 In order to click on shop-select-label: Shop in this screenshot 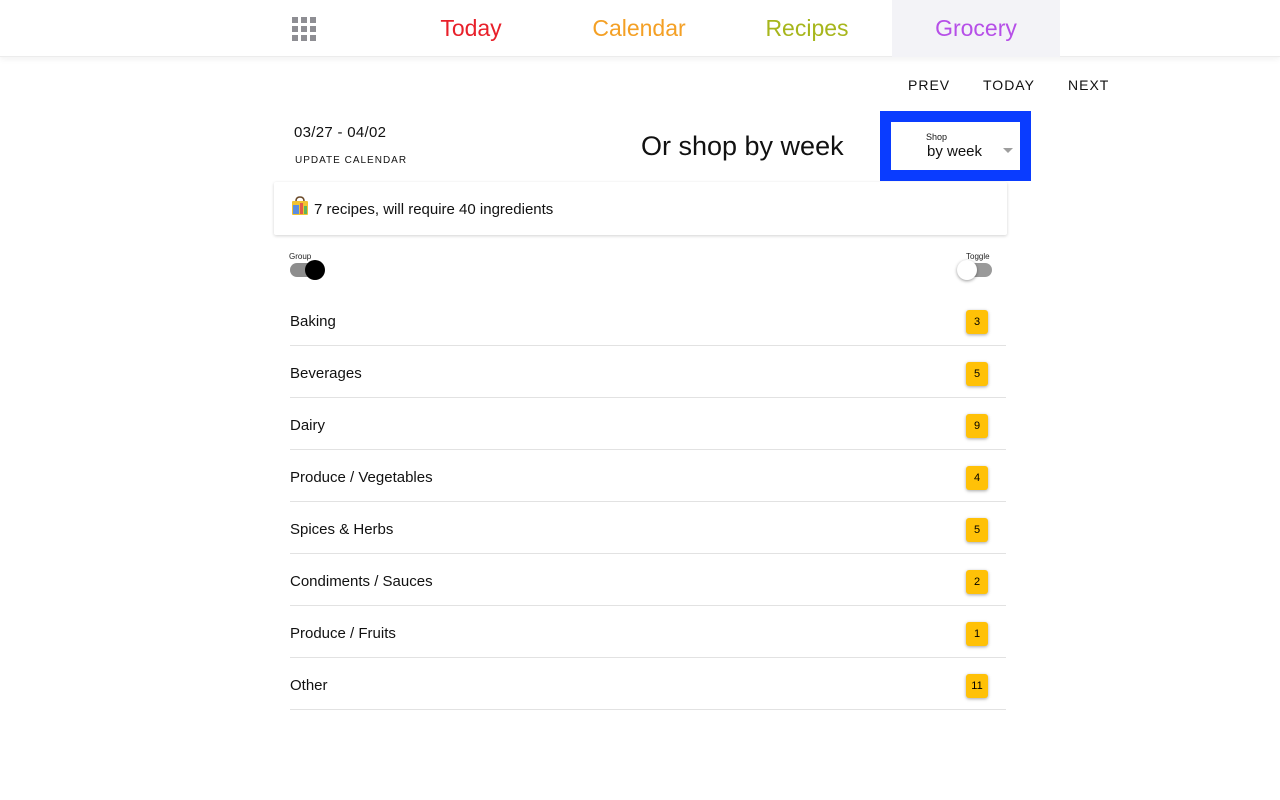, I will do `click(937, 137)`.